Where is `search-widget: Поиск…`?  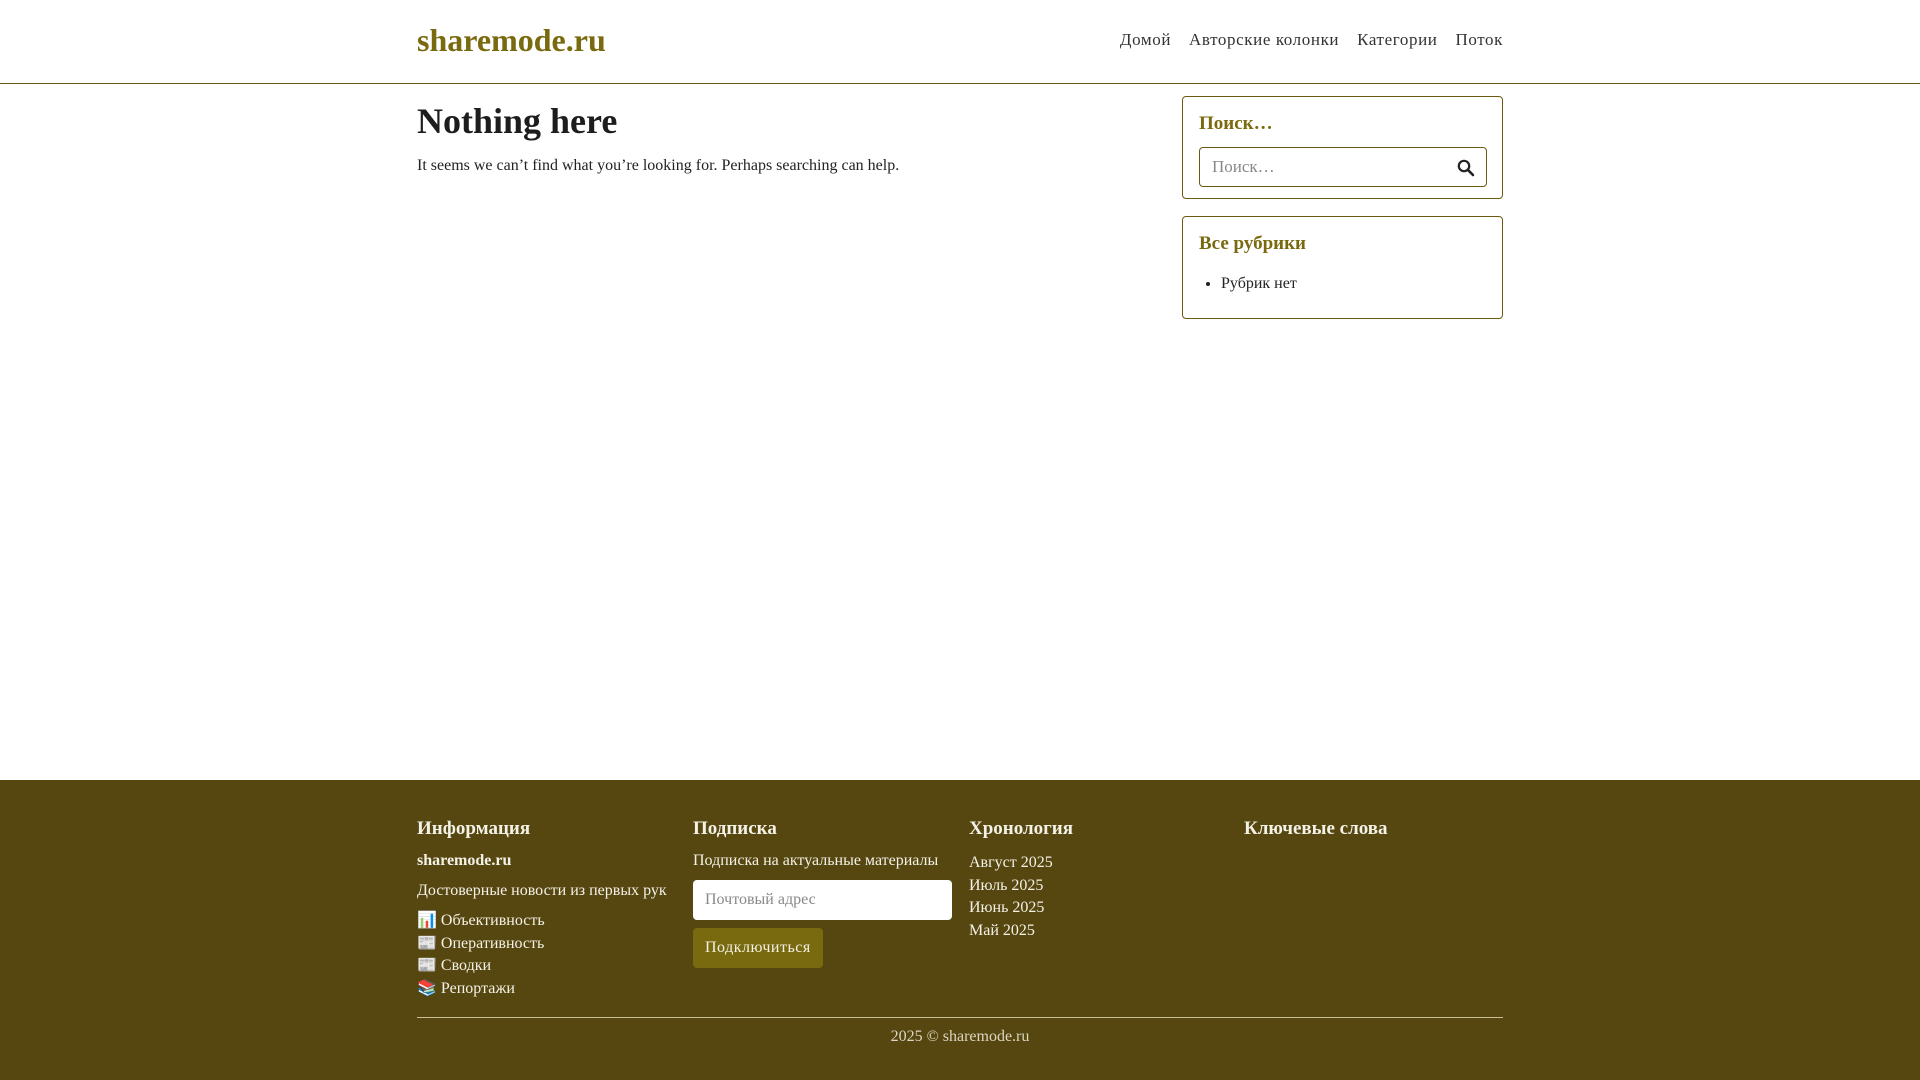
search-widget: Поиск… is located at coordinates (1342, 147).